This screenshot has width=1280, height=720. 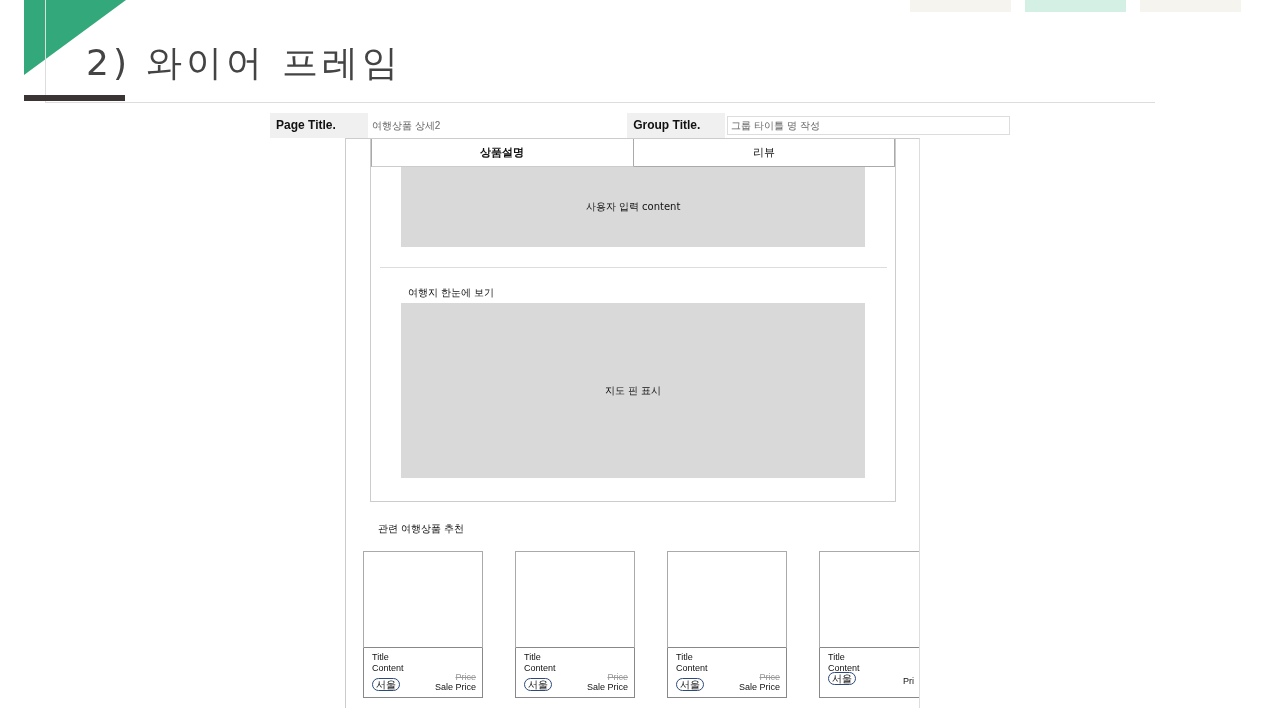 What do you see at coordinates (633, 390) in the screenshot?
I see `placeholder-text: 지도 핀 표시` at bounding box center [633, 390].